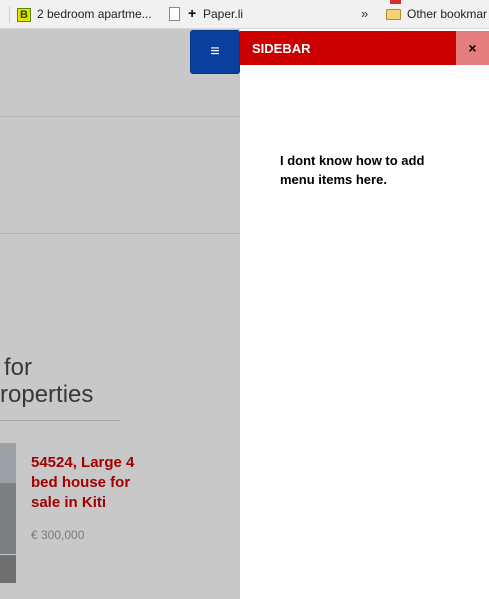 This screenshot has width=489, height=599. I want to click on bookmark-other: Other bookmar, so click(447, 14).